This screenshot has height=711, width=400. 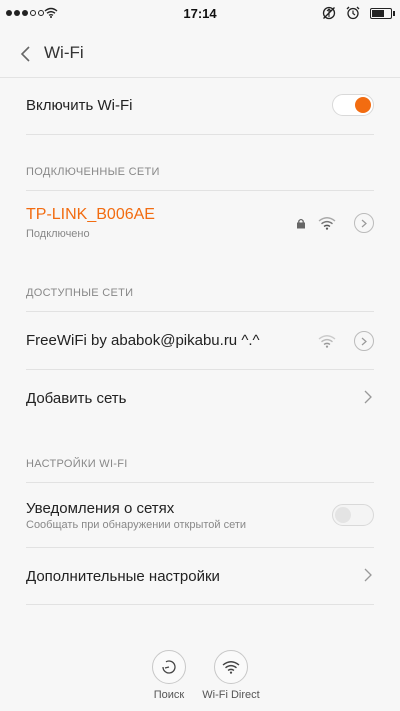 What do you see at coordinates (200, 53) in the screenshot?
I see `app-header: Wi-Fi` at bounding box center [200, 53].